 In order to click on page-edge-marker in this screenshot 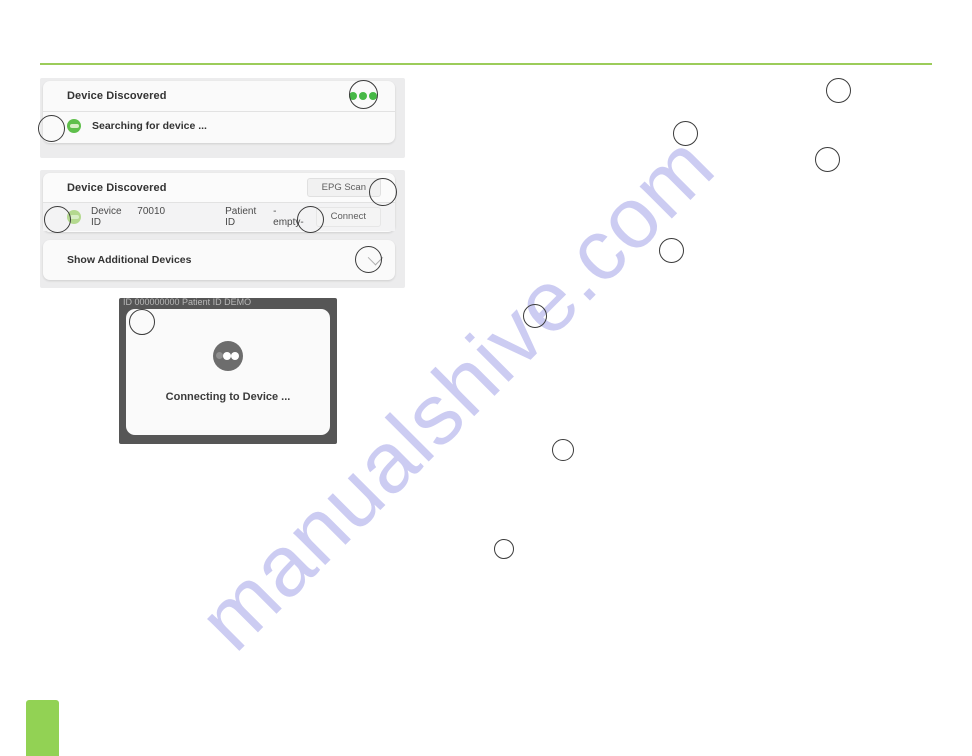, I will do `click(42, 728)`.